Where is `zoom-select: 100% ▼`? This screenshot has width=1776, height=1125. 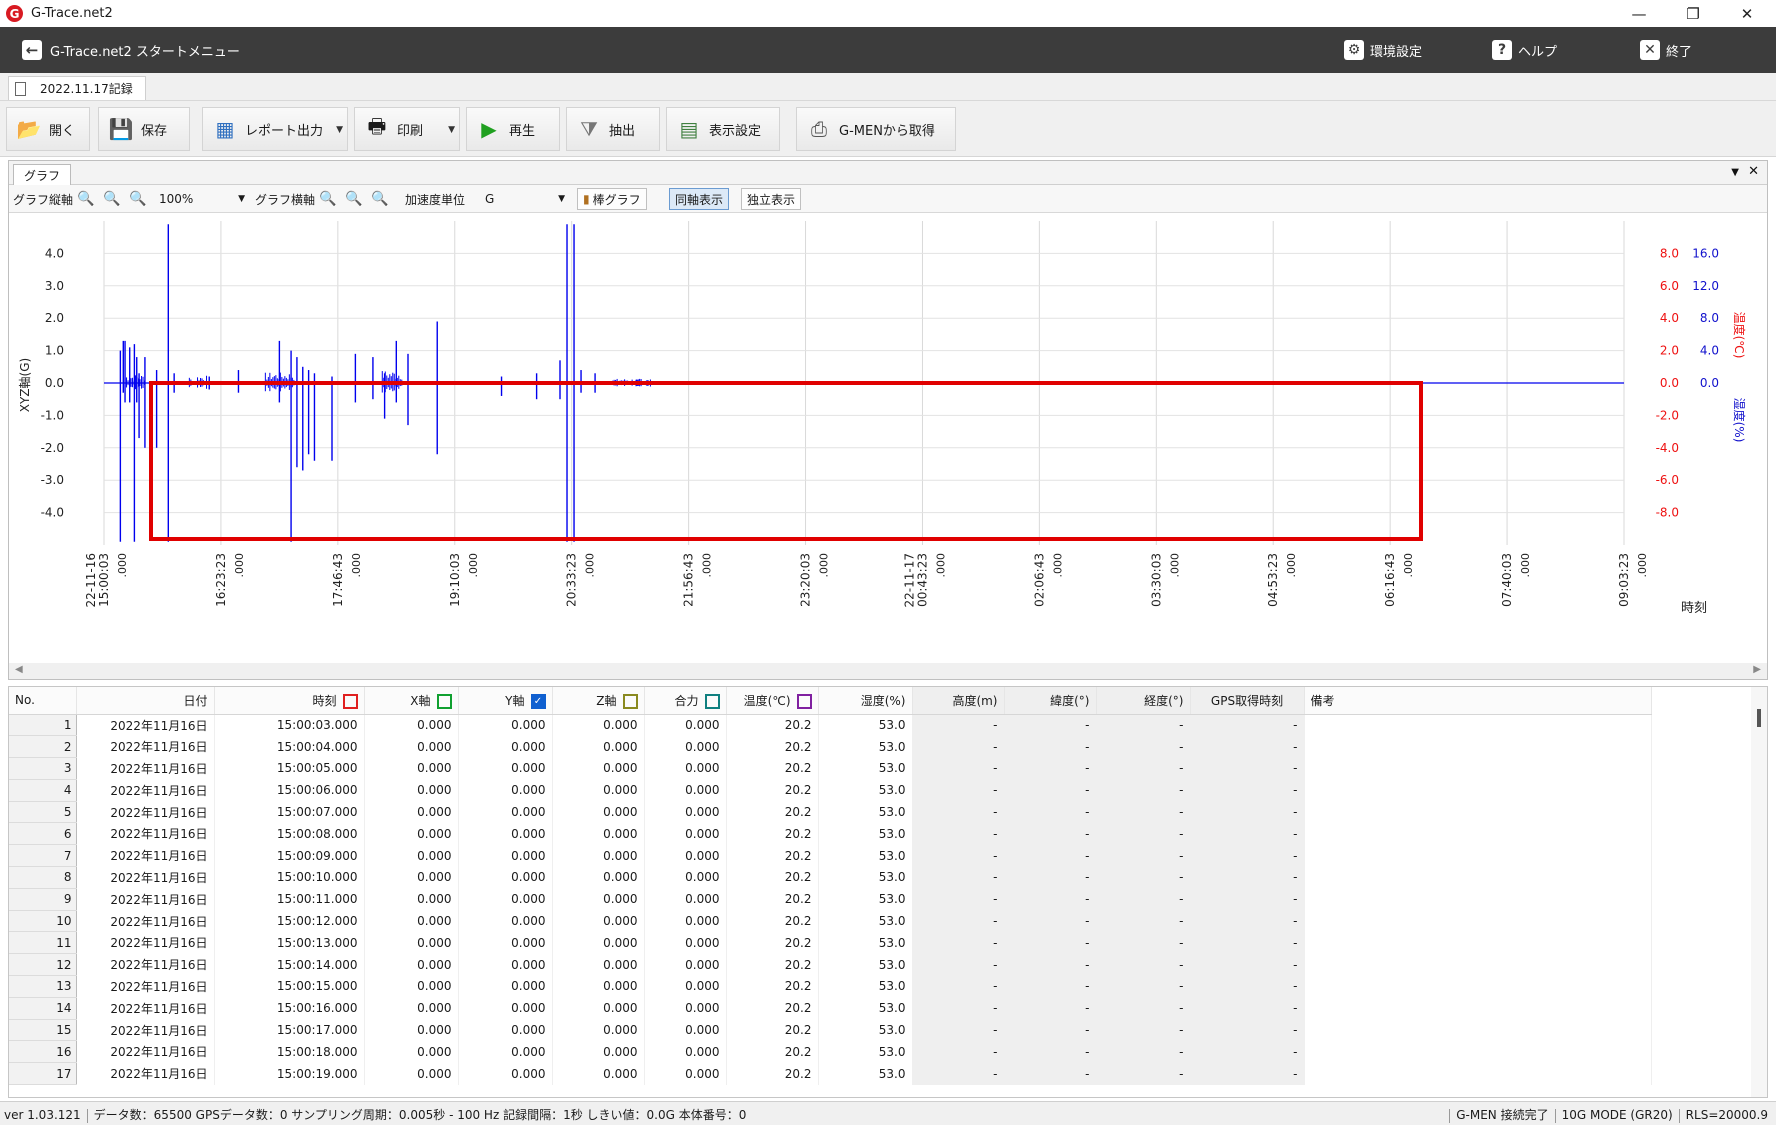 zoom-select: 100% ▼ is located at coordinates (204, 199).